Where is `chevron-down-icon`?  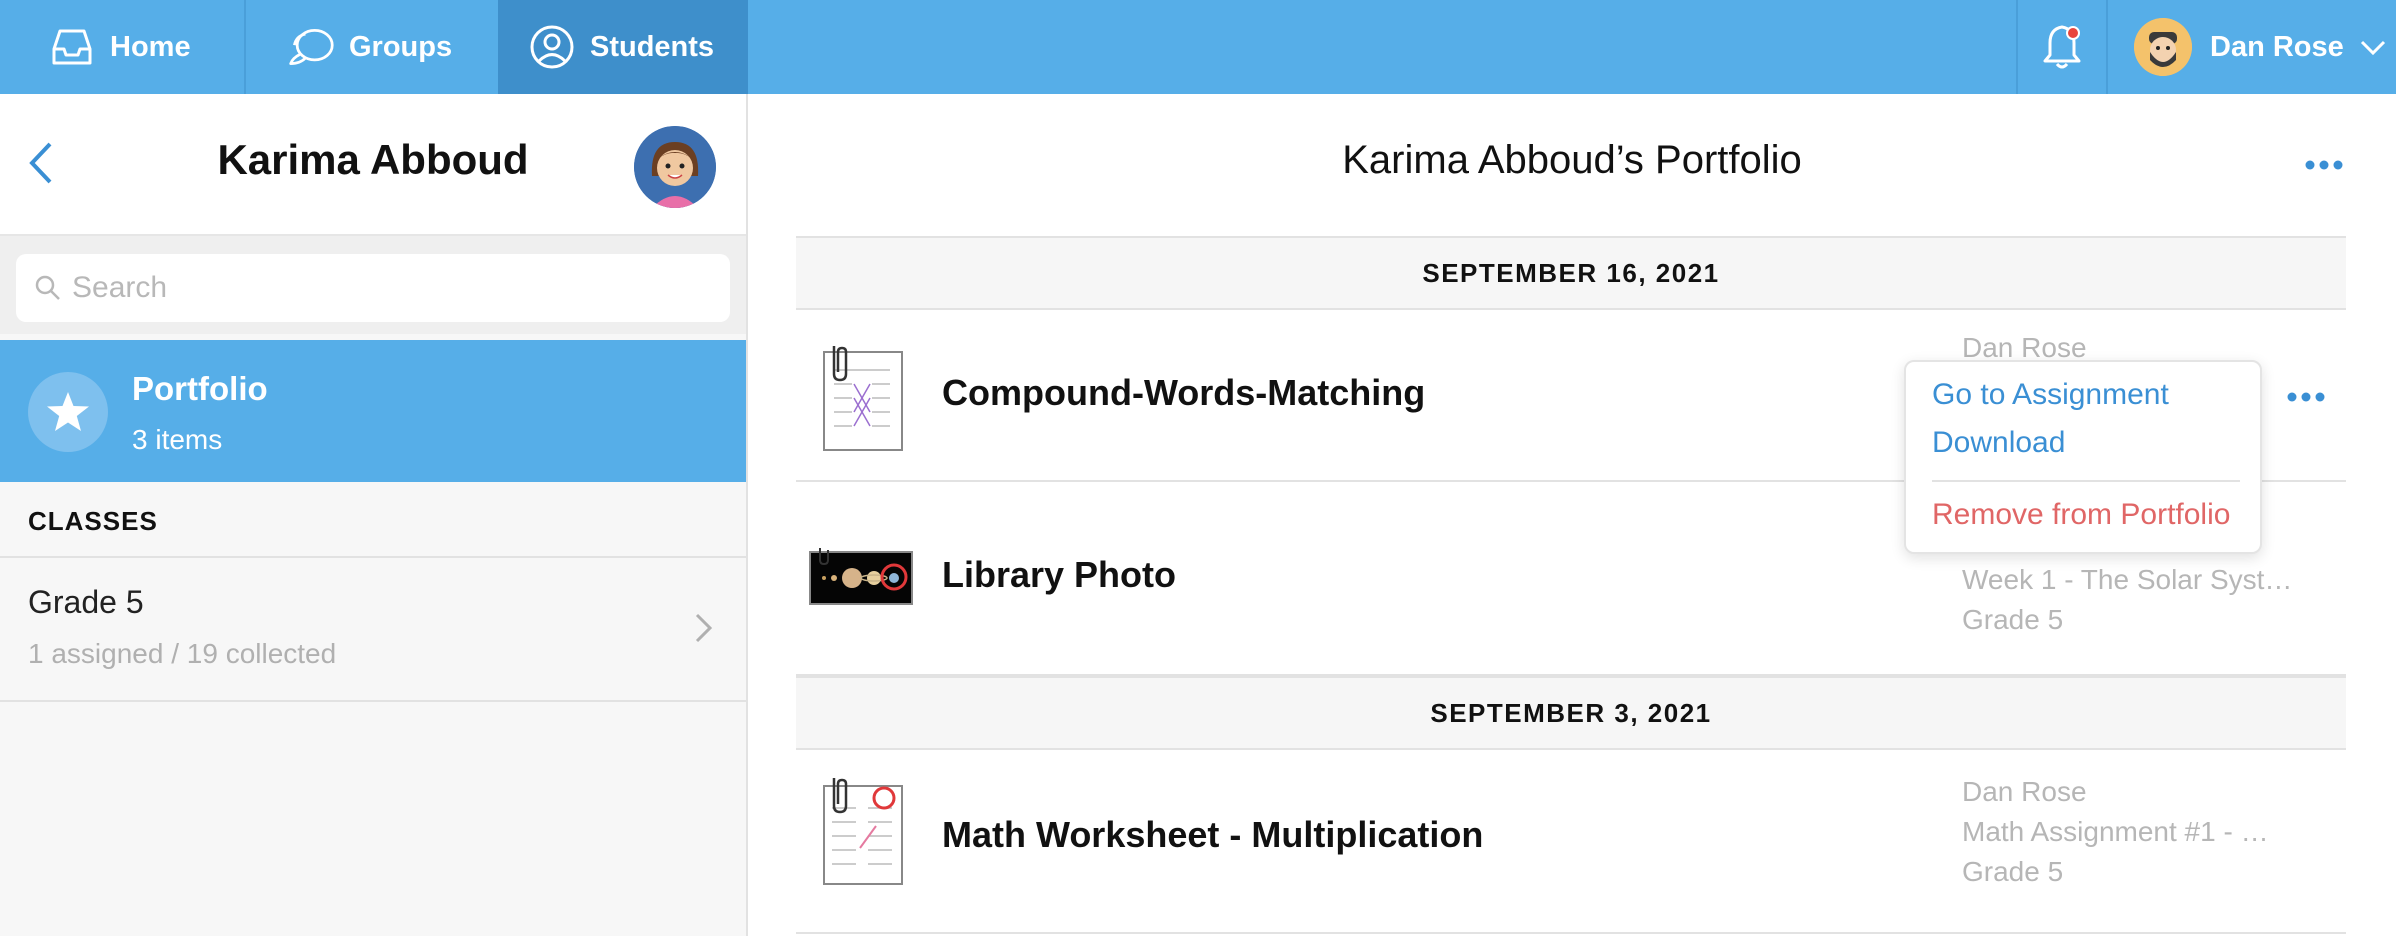 chevron-down-icon is located at coordinates (2373, 47).